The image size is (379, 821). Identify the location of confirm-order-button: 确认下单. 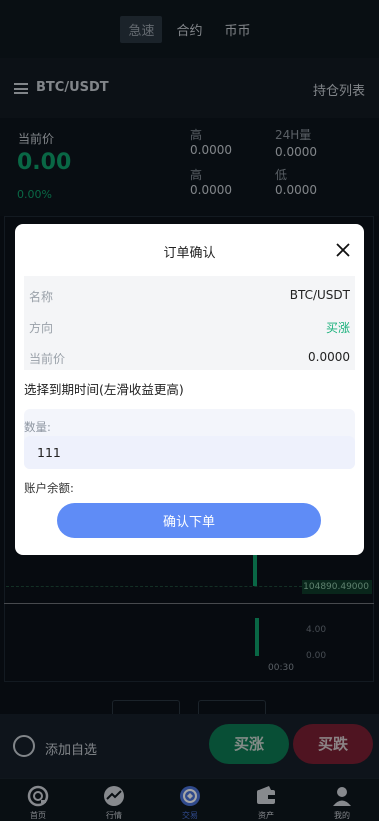
(189, 520).